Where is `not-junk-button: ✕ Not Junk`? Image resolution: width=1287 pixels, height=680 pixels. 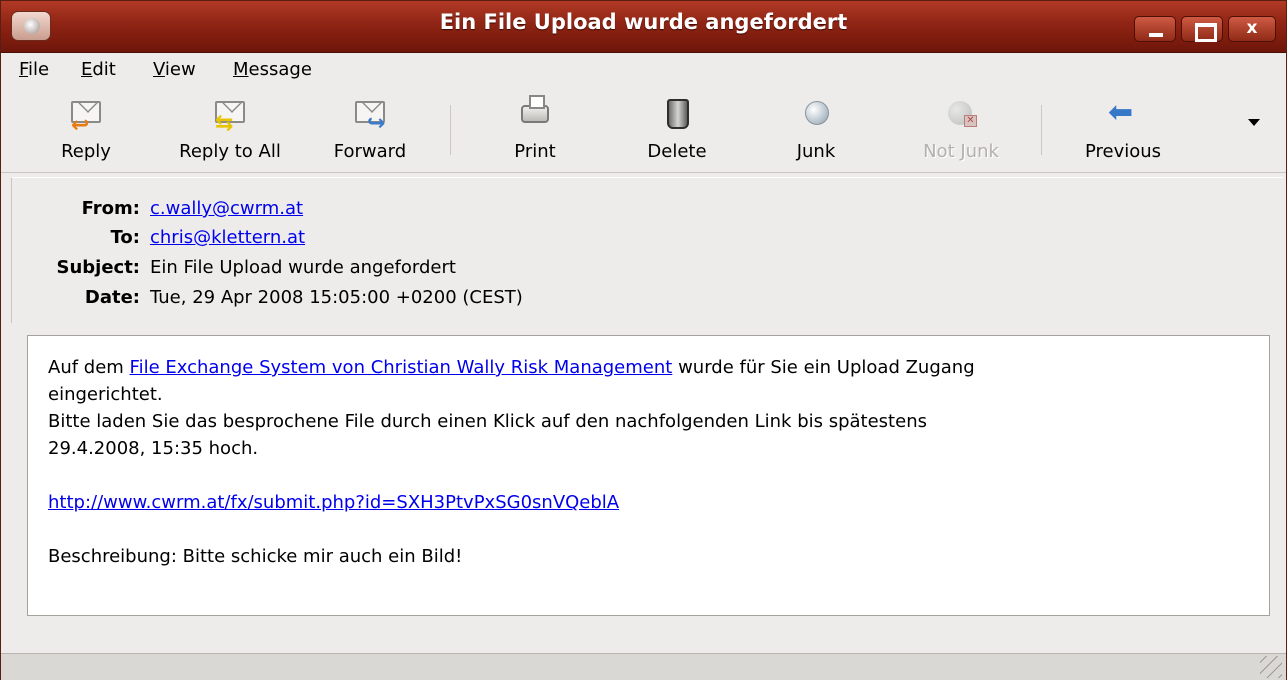 not-junk-button: ✕ Not Junk is located at coordinates (961, 133).